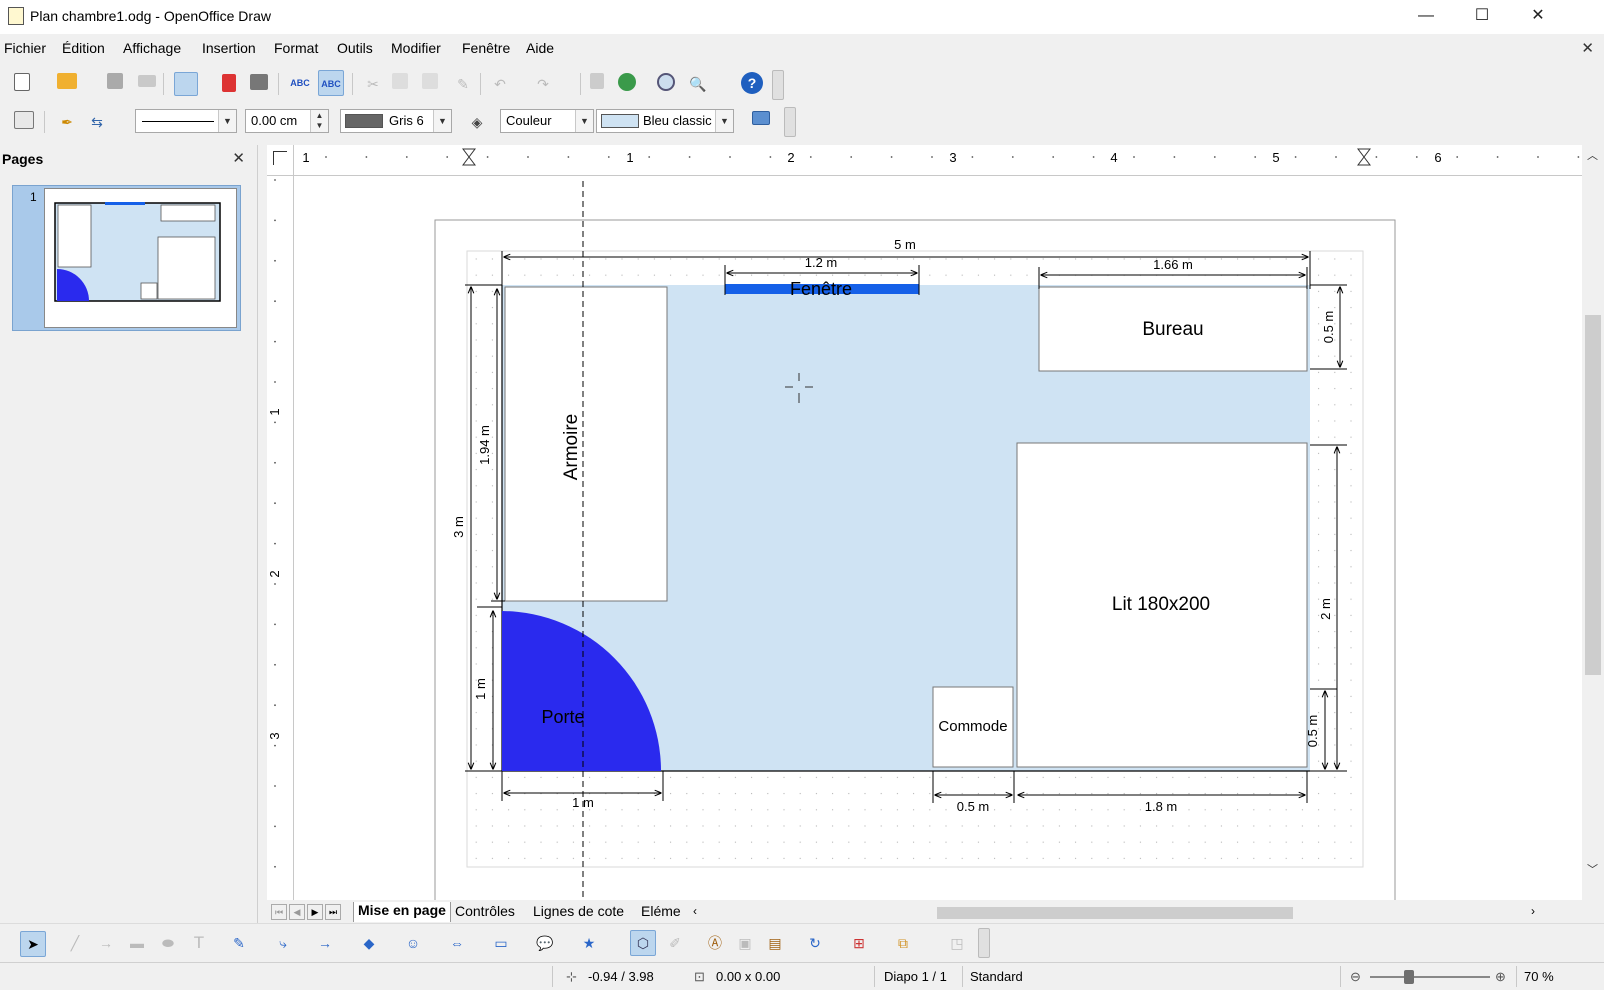 This screenshot has width=1604, height=990. I want to click on tab-lignes-de-cote: Lignes de cote, so click(578, 911).